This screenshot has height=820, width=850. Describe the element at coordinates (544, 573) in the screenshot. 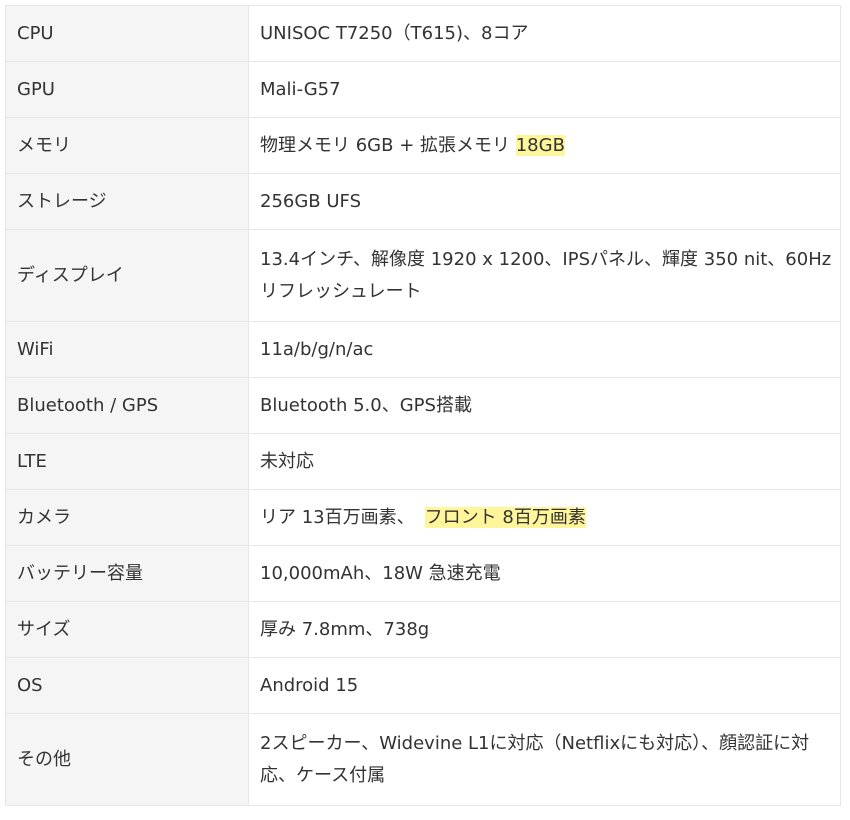

I see `spec-value: 10,000mAh、18W 急速充電` at that location.